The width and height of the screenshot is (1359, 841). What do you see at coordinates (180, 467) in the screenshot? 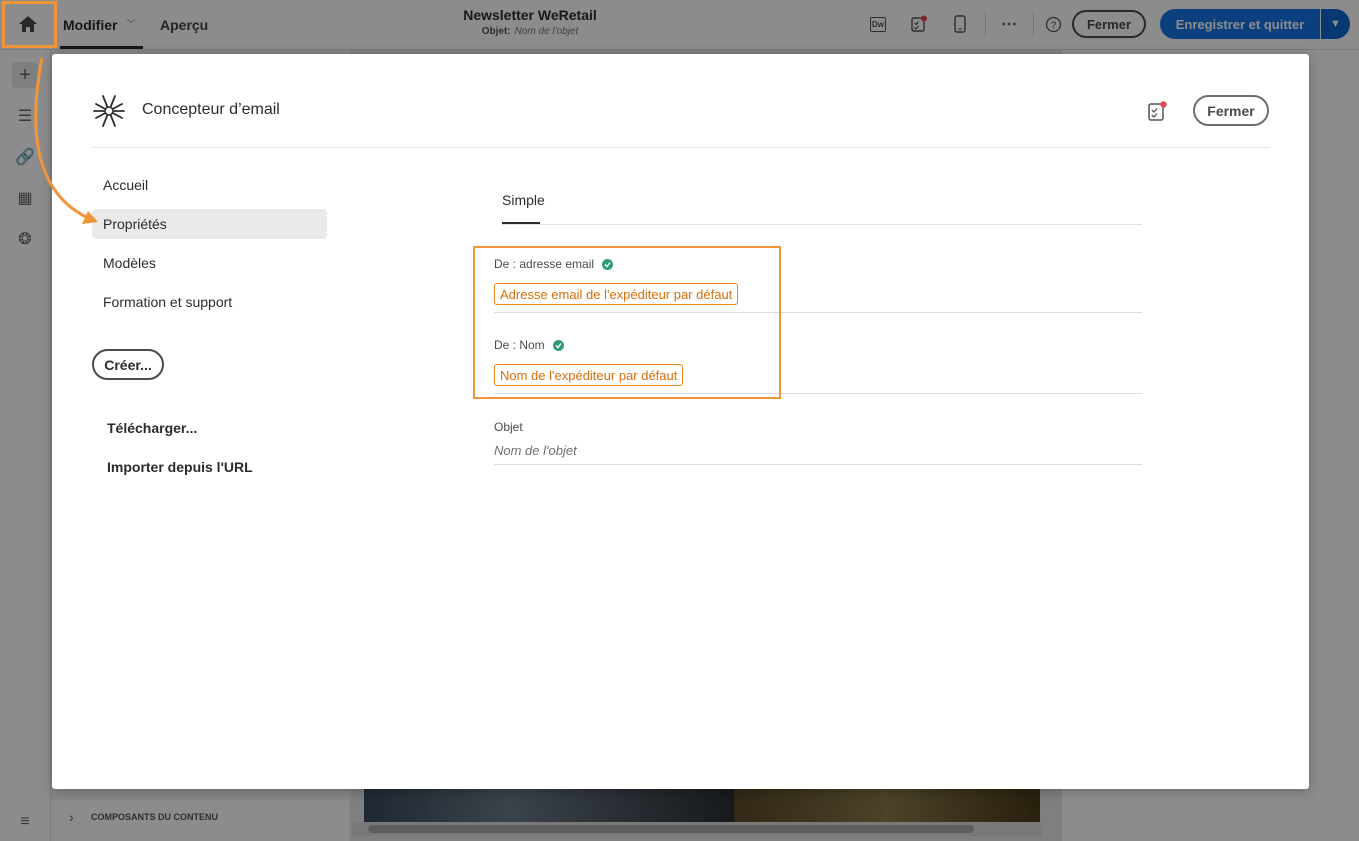
I see `import-url-link: Importer depuis l'URL` at bounding box center [180, 467].